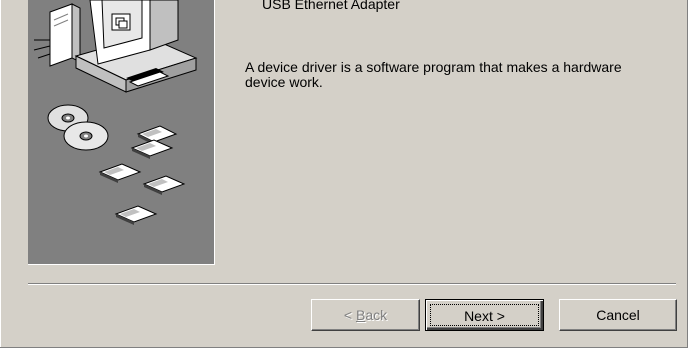 The height and width of the screenshot is (348, 688). I want to click on device-name-label: USB Ethernet Adapter, so click(331, 6).